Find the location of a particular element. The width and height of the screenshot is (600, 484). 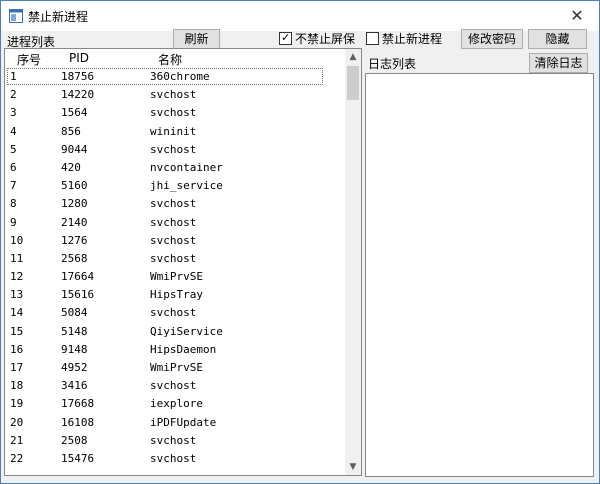

list-header: 序号 PID 名称 is located at coordinates (175, 58).